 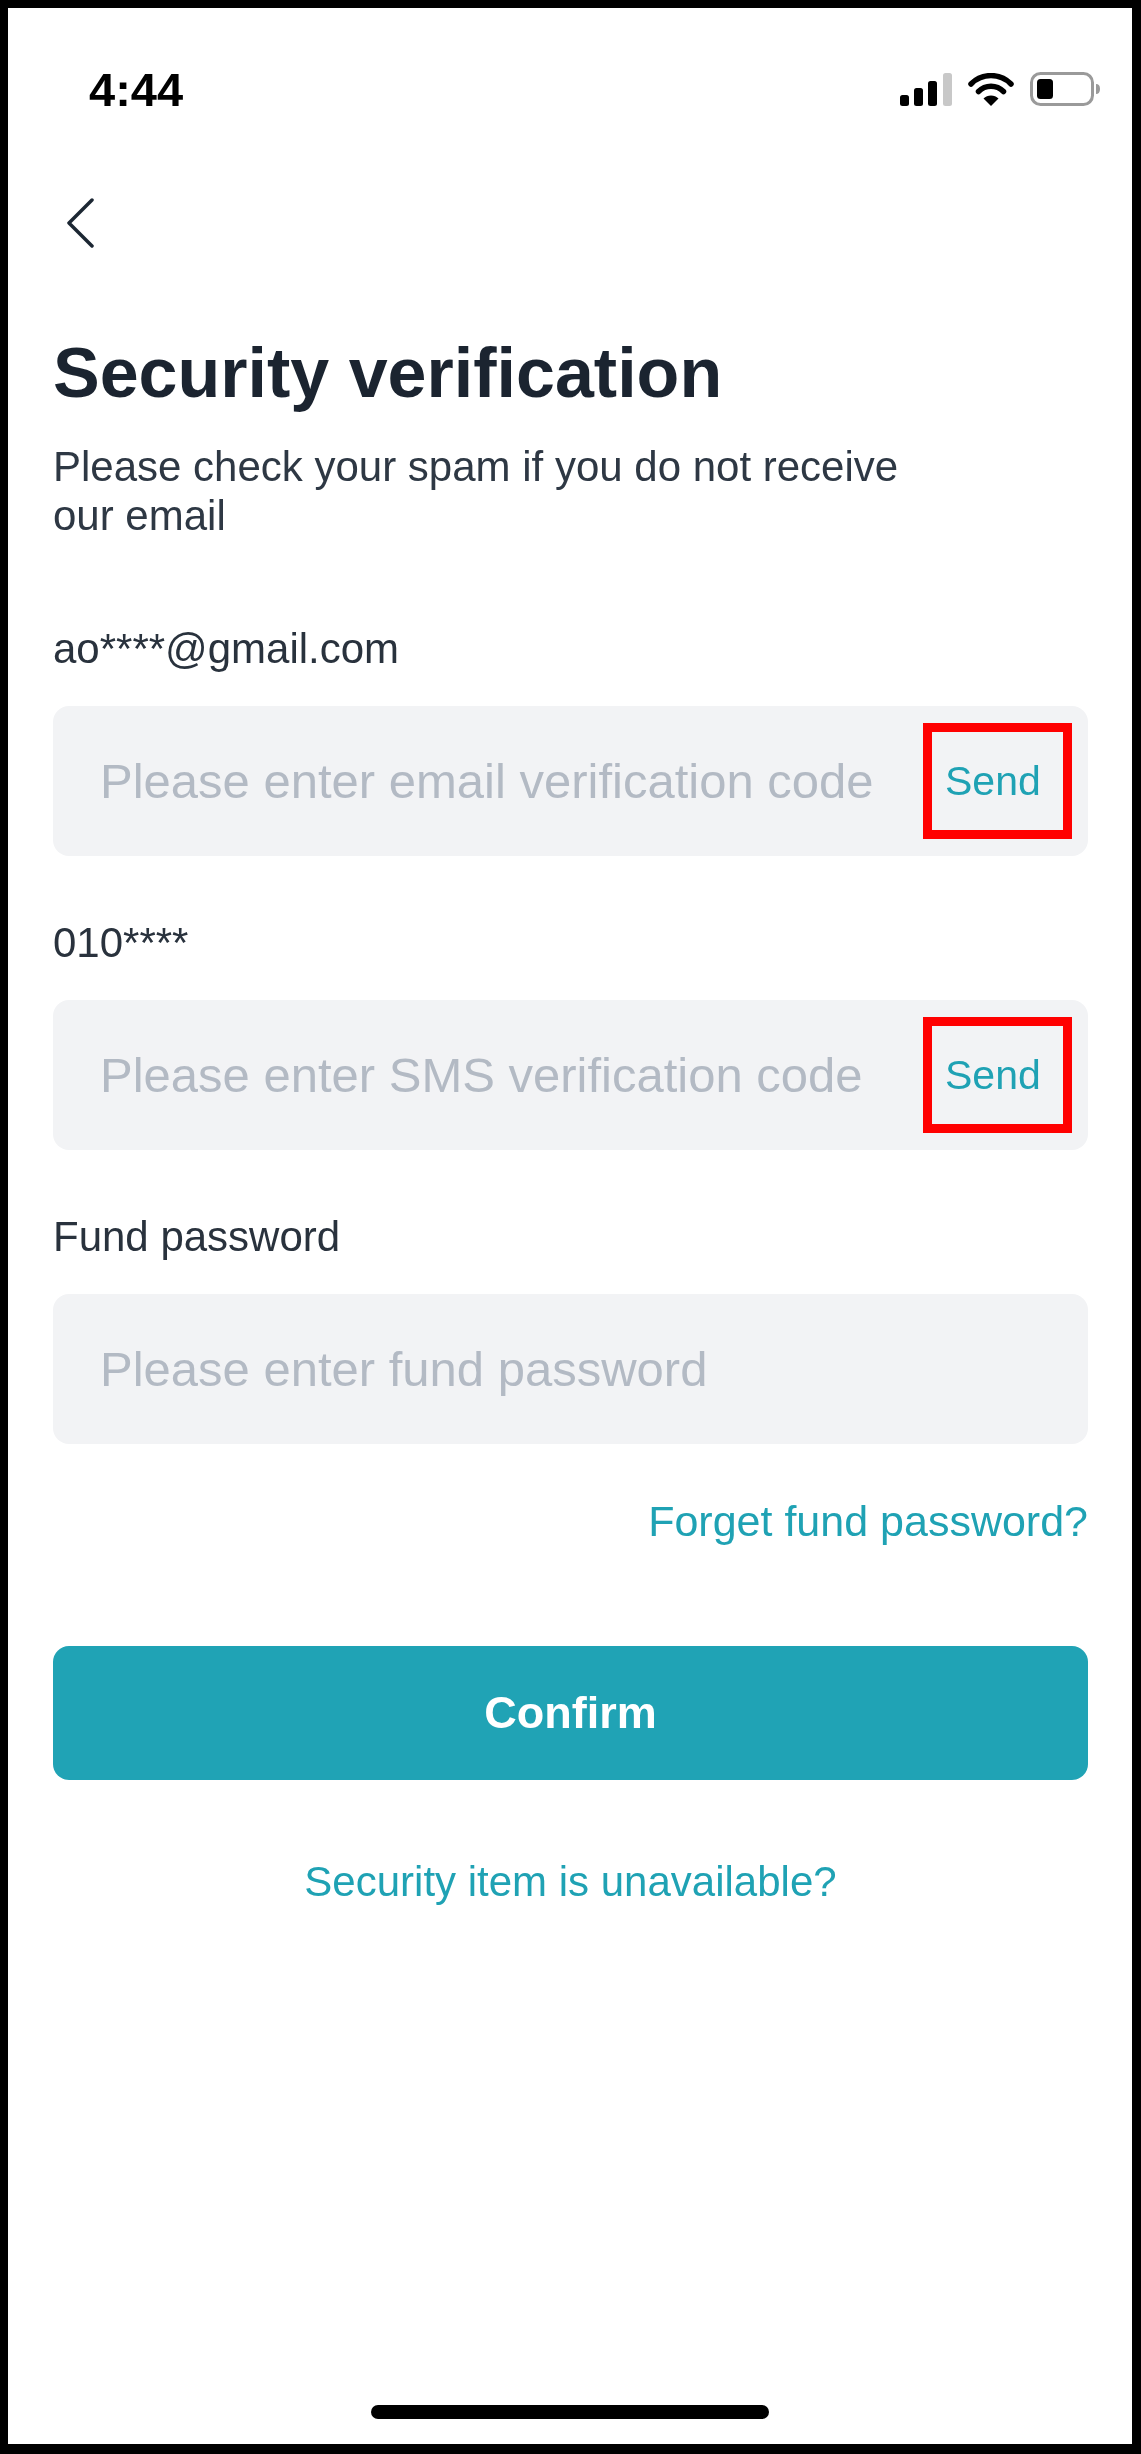 I want to click on battery-icon, so click(x=1065, y=89).